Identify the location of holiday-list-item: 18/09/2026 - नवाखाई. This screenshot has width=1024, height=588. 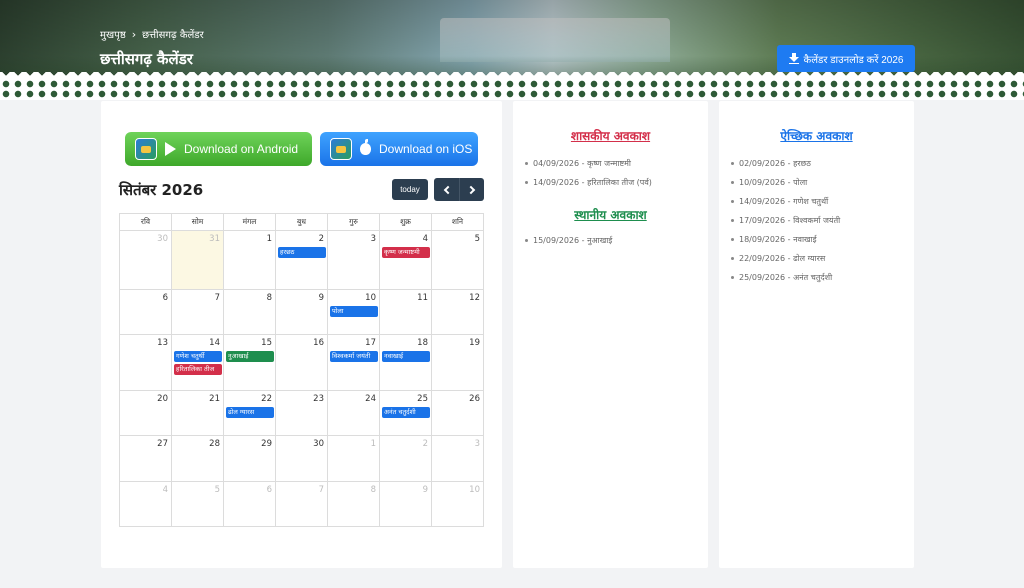
(816, 239).